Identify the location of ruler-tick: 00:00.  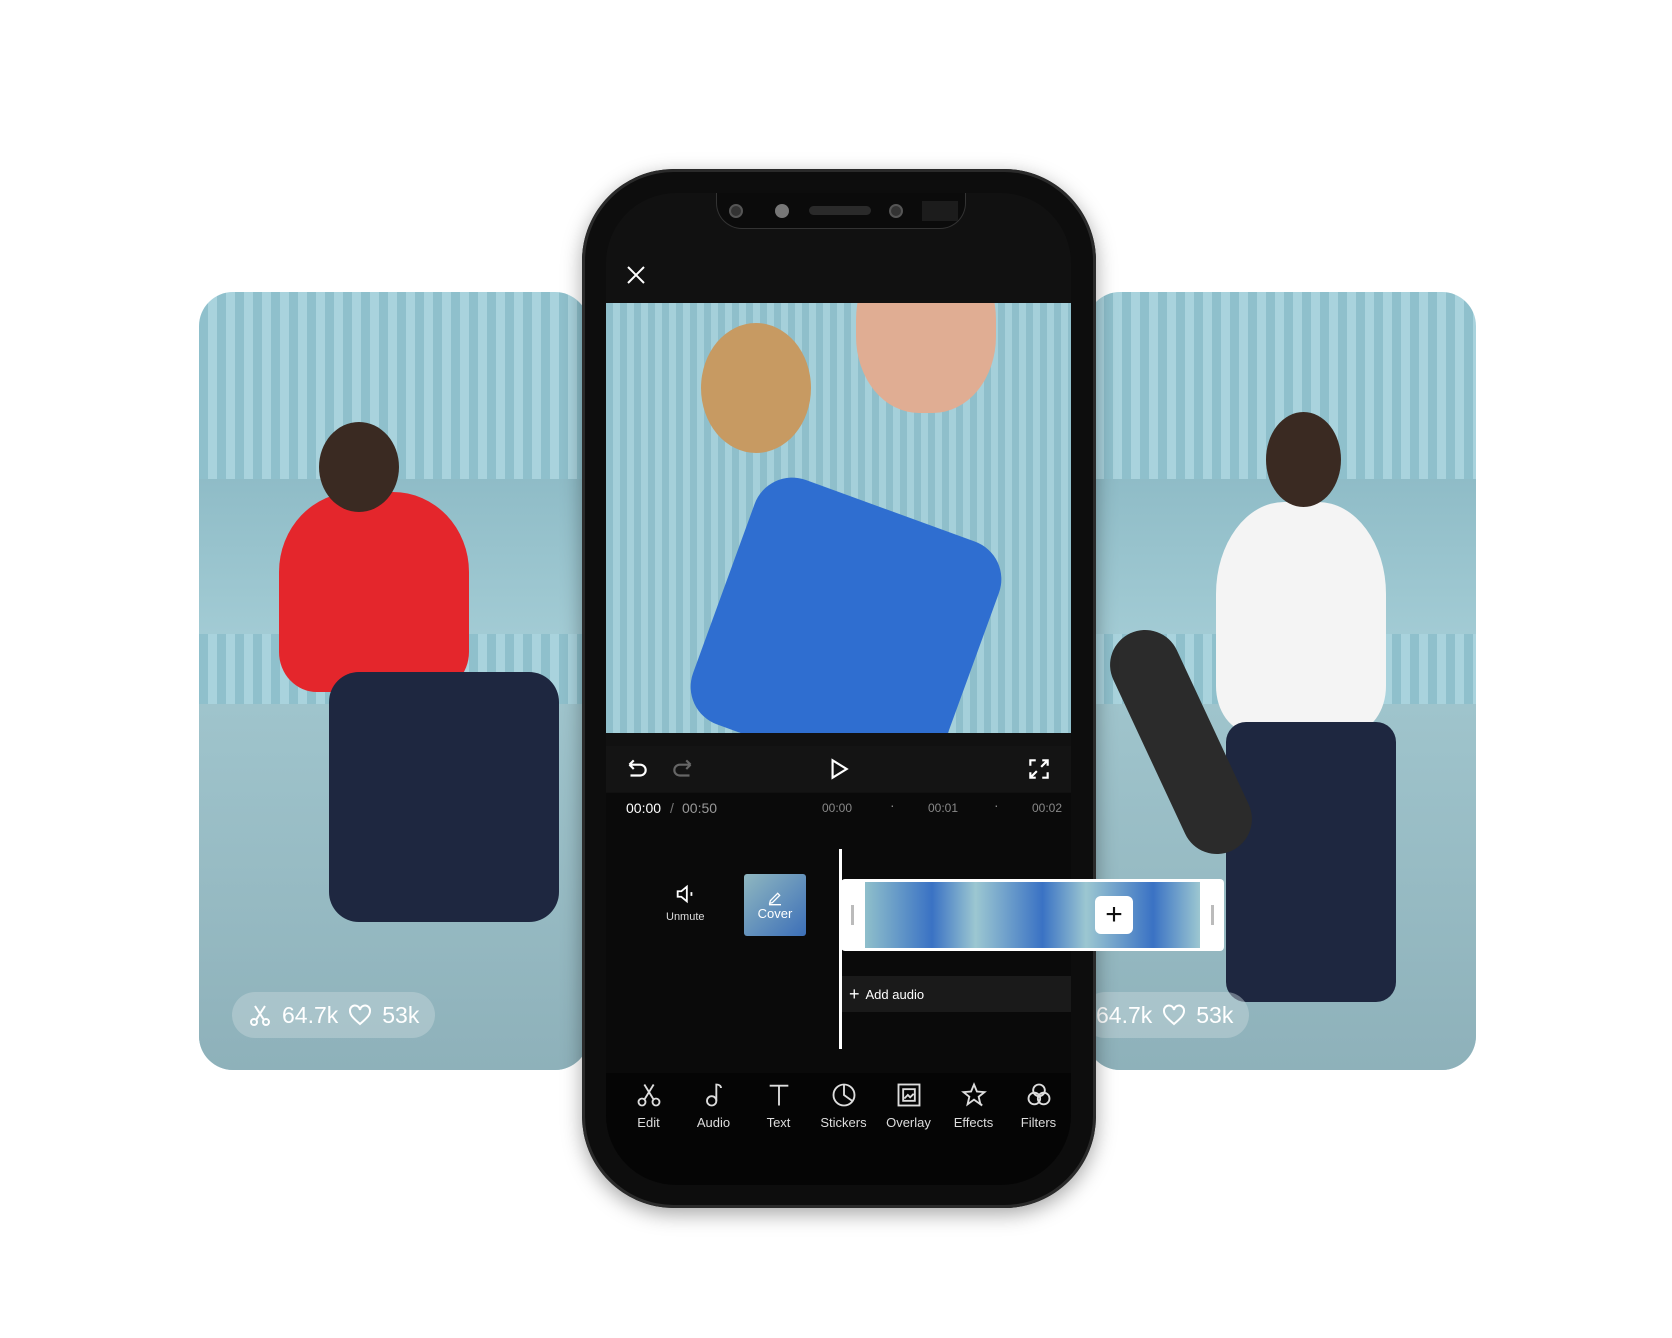
(837, 808).